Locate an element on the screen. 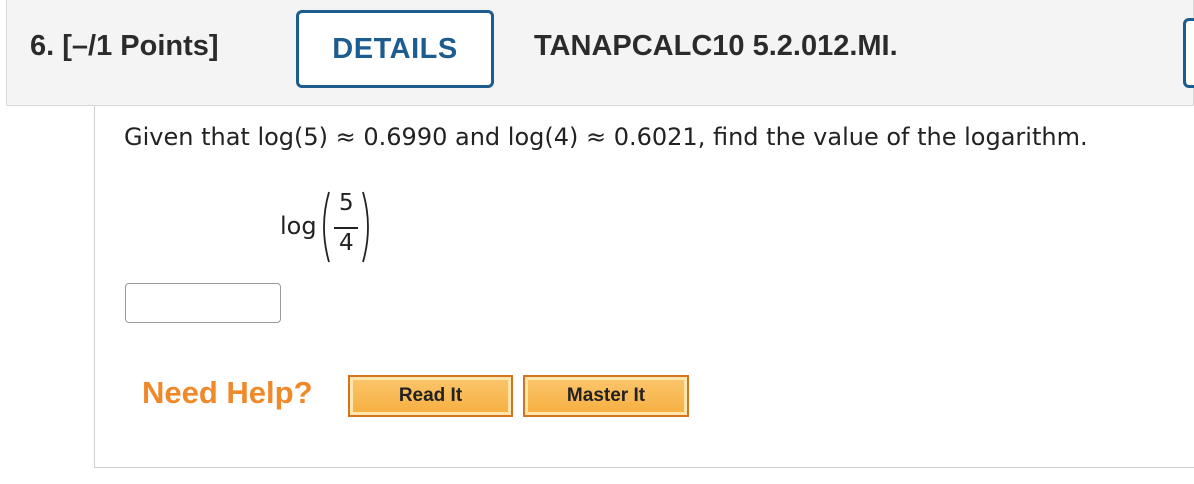 This screenshot has width=1194, height=484. log-function: log is located at coordinates (298, 226).